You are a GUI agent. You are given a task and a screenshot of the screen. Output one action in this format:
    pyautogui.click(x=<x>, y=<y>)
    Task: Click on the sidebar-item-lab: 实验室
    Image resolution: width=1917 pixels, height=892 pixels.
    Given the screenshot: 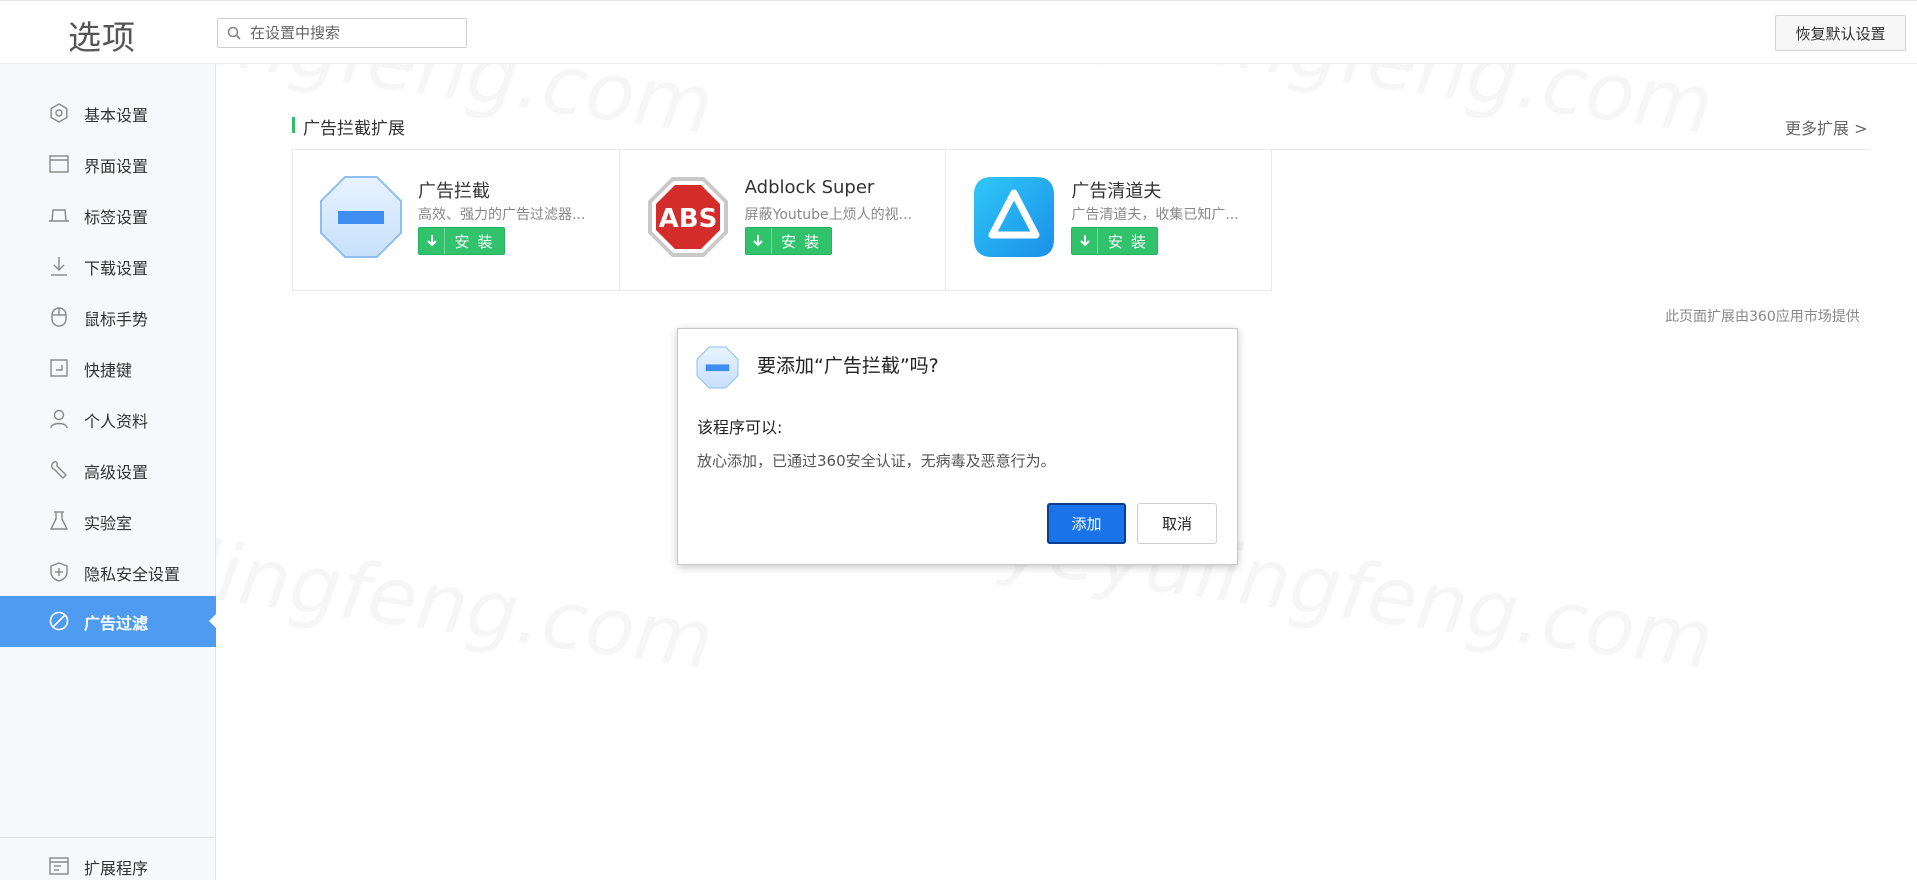 What is the action you would take?
    pyautogui.click(x=108, y=521)
    